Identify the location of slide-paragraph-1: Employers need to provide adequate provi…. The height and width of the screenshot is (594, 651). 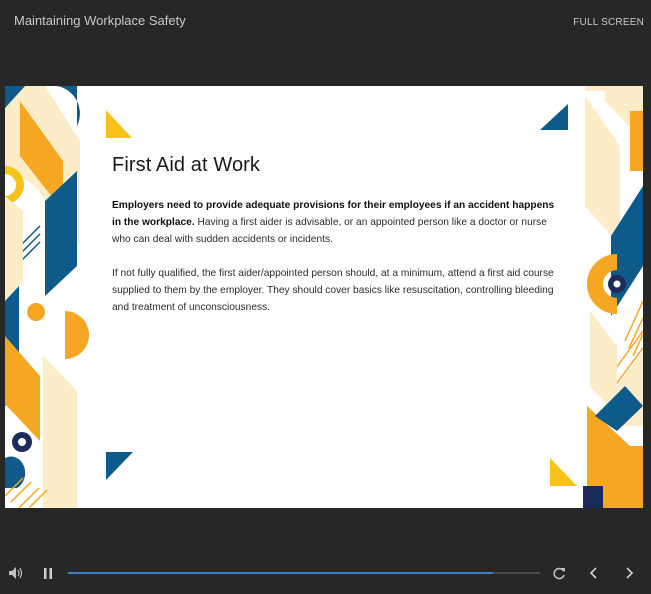
(336, 222).